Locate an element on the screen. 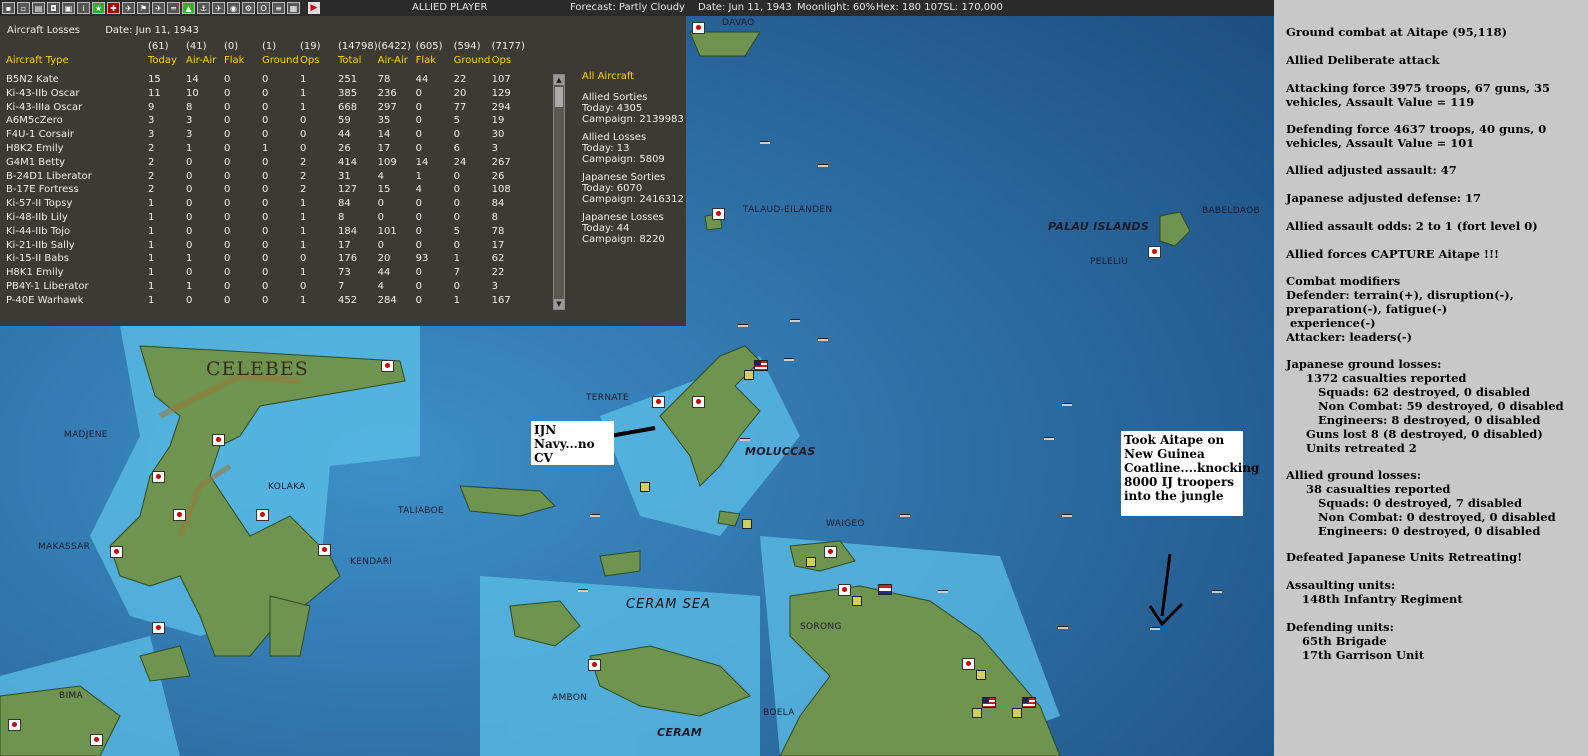 This screenshot has height=756, width=1588. table-row: H8K1 Emily 1 0 0 0 1 73 44 0 7 22 is located at coordinates (268, 273).